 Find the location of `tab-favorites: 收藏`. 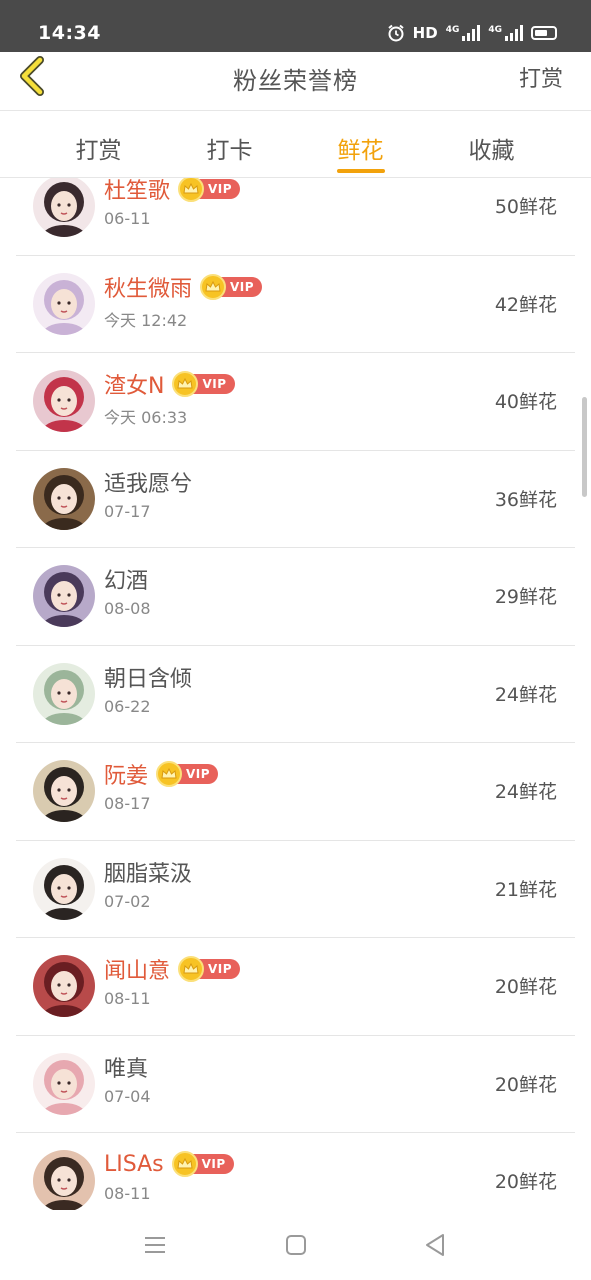

tab-favorites: 收藏 is located at coordinates (491, 144).